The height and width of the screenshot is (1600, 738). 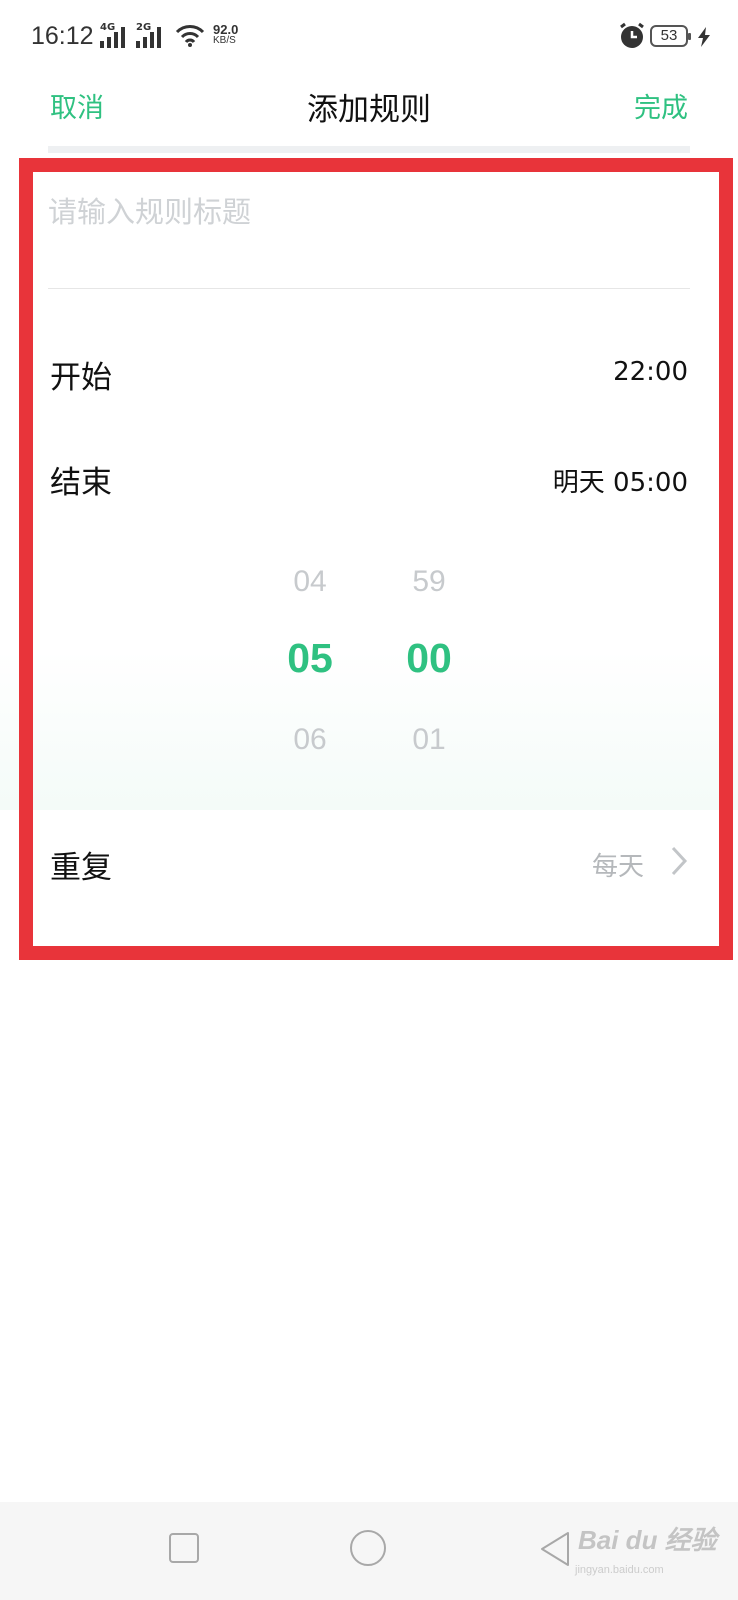 What do you see at coordinates (369, 373) in the screenshot?
I see `start-time-row: 开始 22:00` at bounding box center [369, 373].